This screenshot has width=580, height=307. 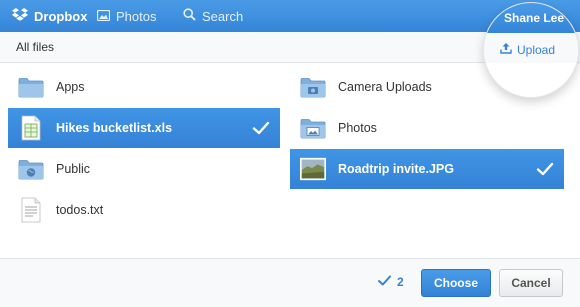 I want to click on nav-search: Search, so click(x=213, y=16).